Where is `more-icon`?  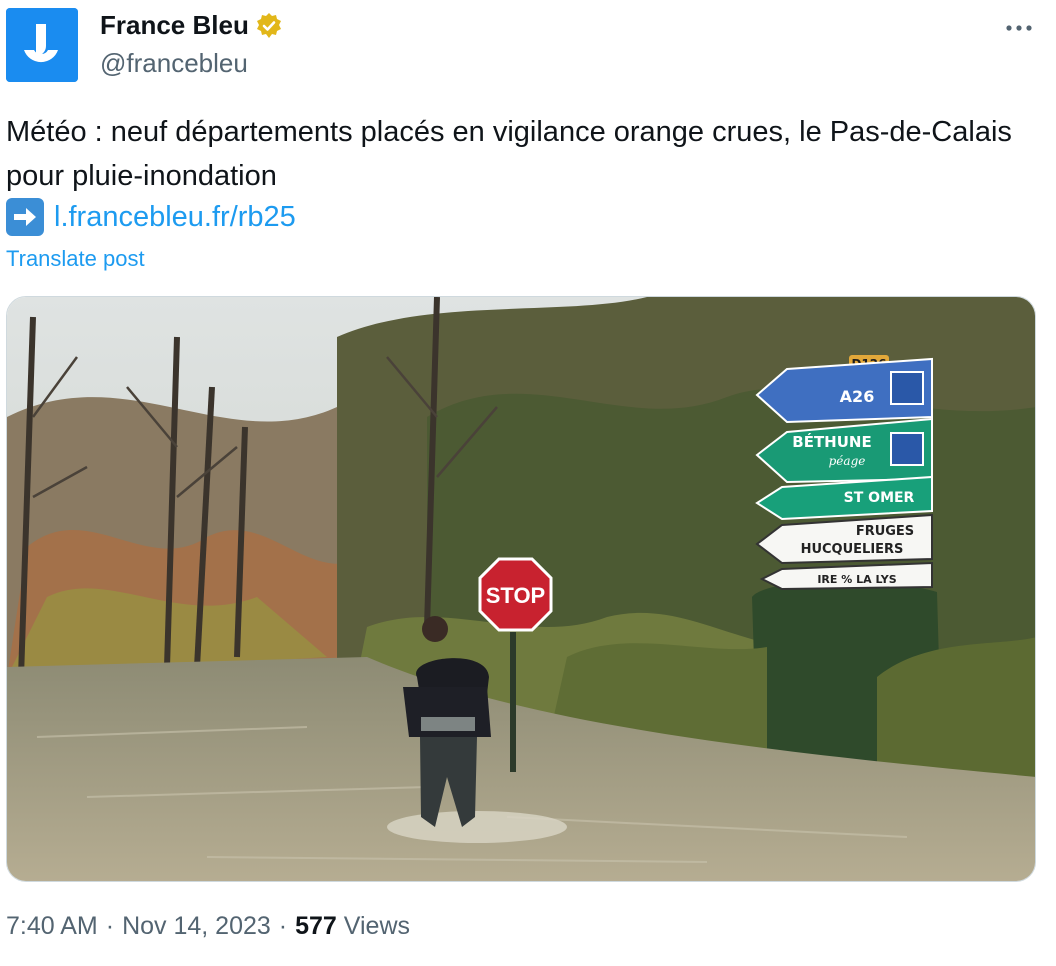 more-icon is located at coordinates (1019, 28).